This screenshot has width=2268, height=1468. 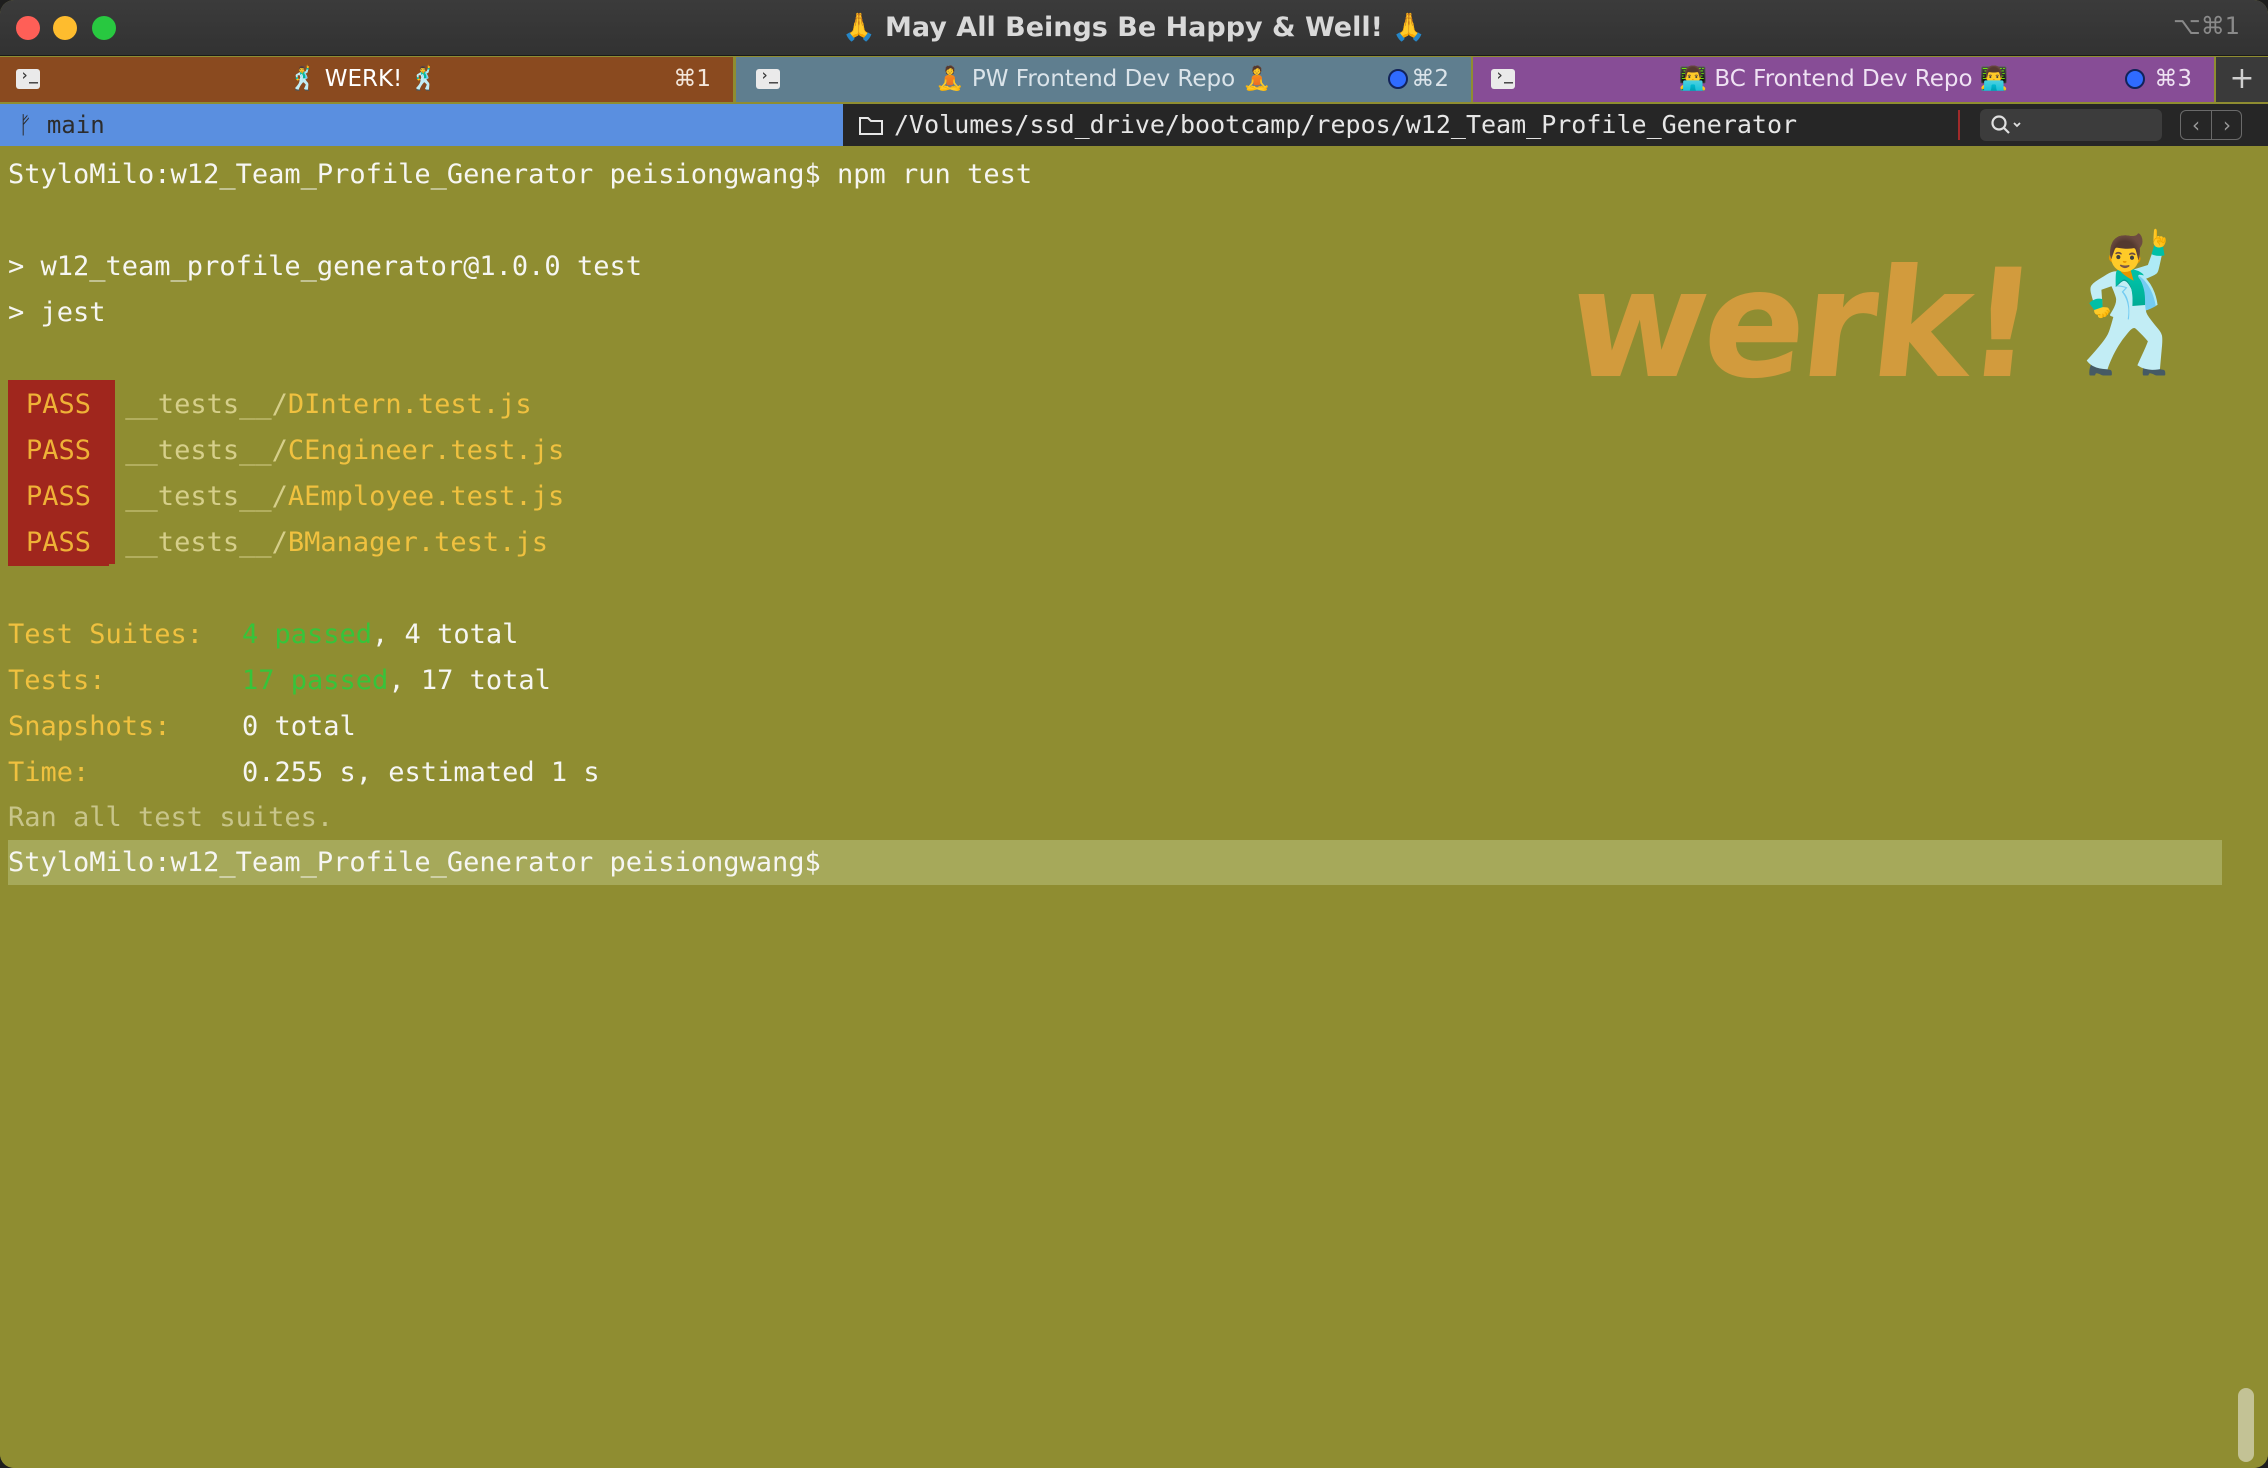 I want to click on nav-back-button: ‹, so click(x=2196, y=125).